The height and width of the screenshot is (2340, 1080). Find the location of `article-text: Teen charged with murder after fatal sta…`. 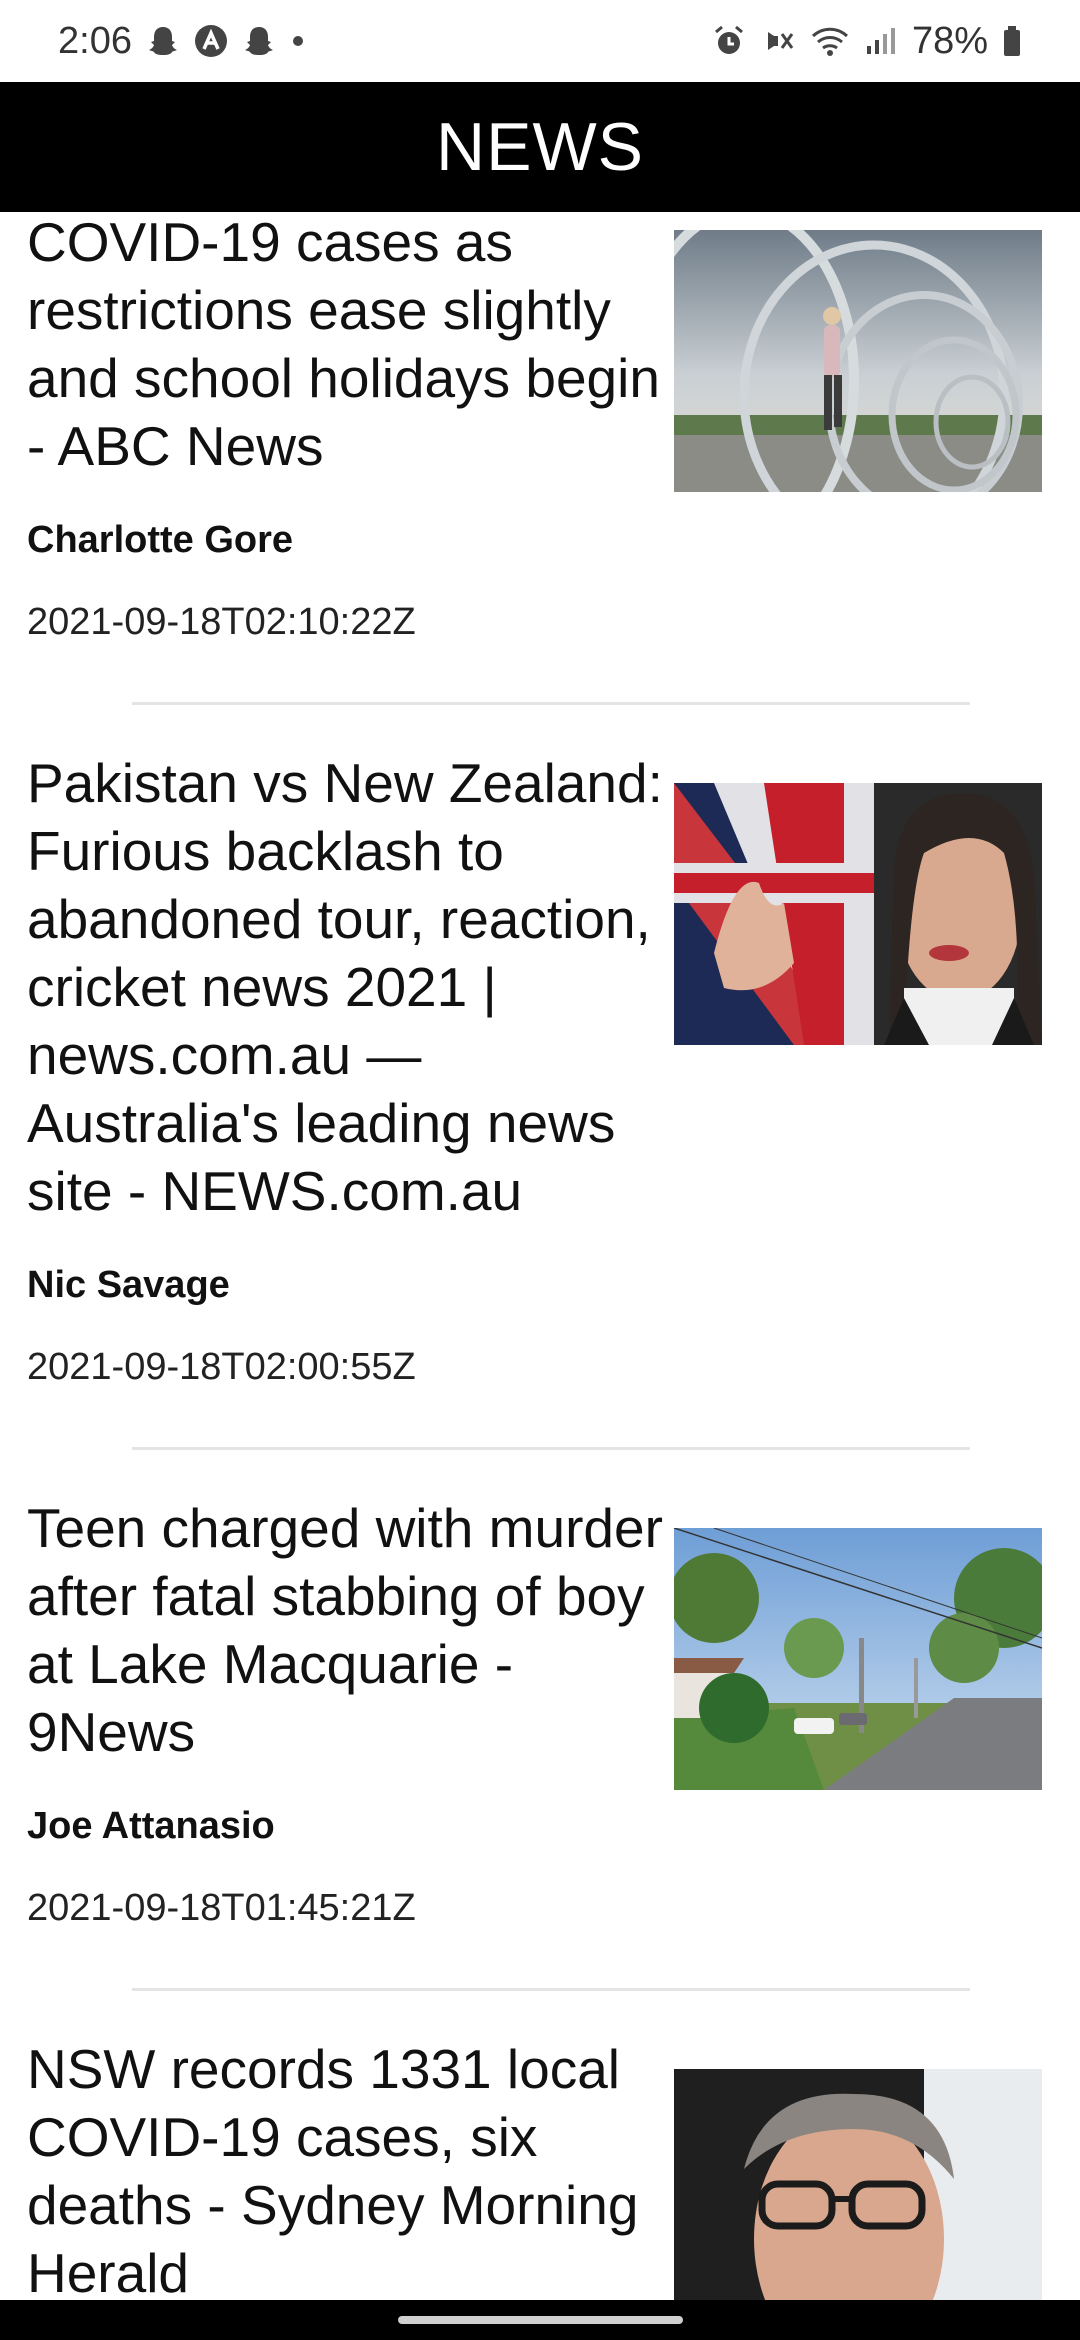

article-text: Teen charged with murder after fatal sta… is located at coordinates (347, 1712).